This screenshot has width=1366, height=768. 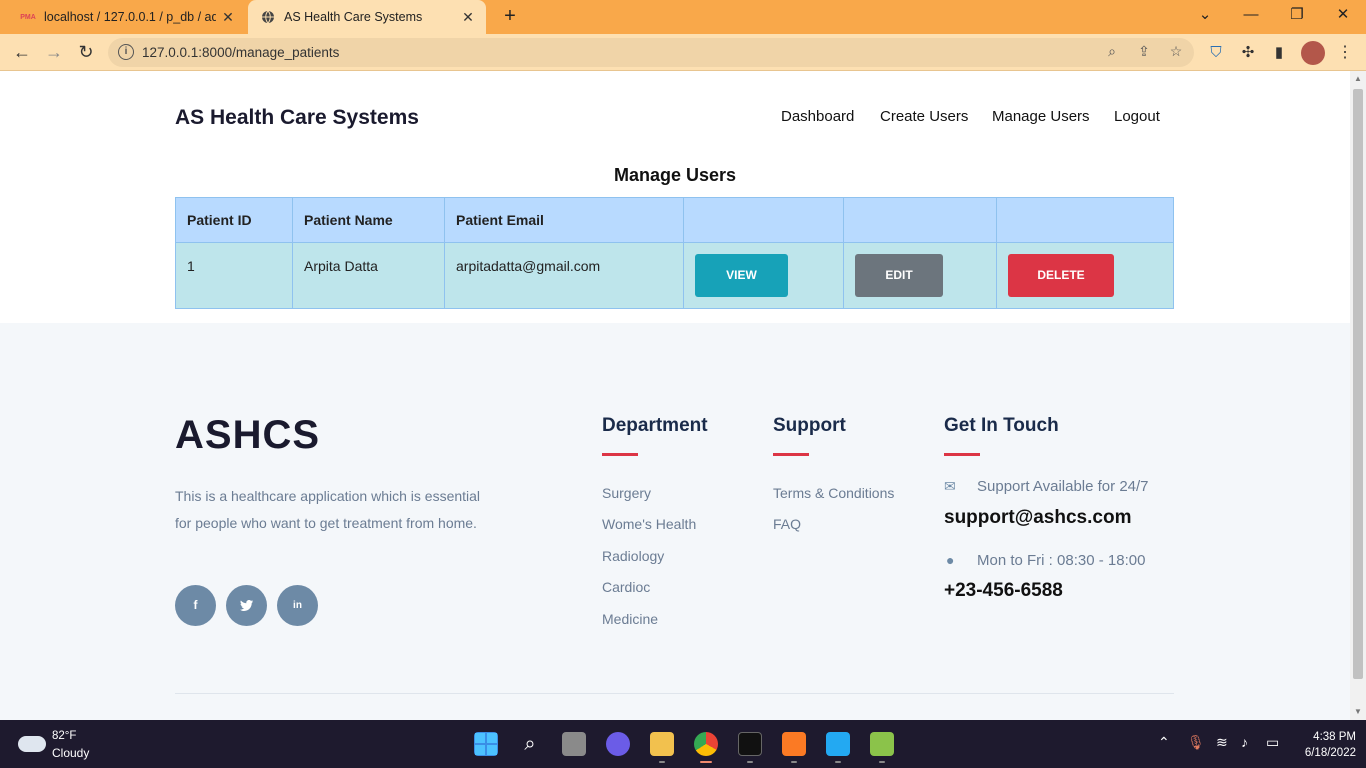 I want to click on chevron-up-icon: ⌃, so click(x=1164, y=742).